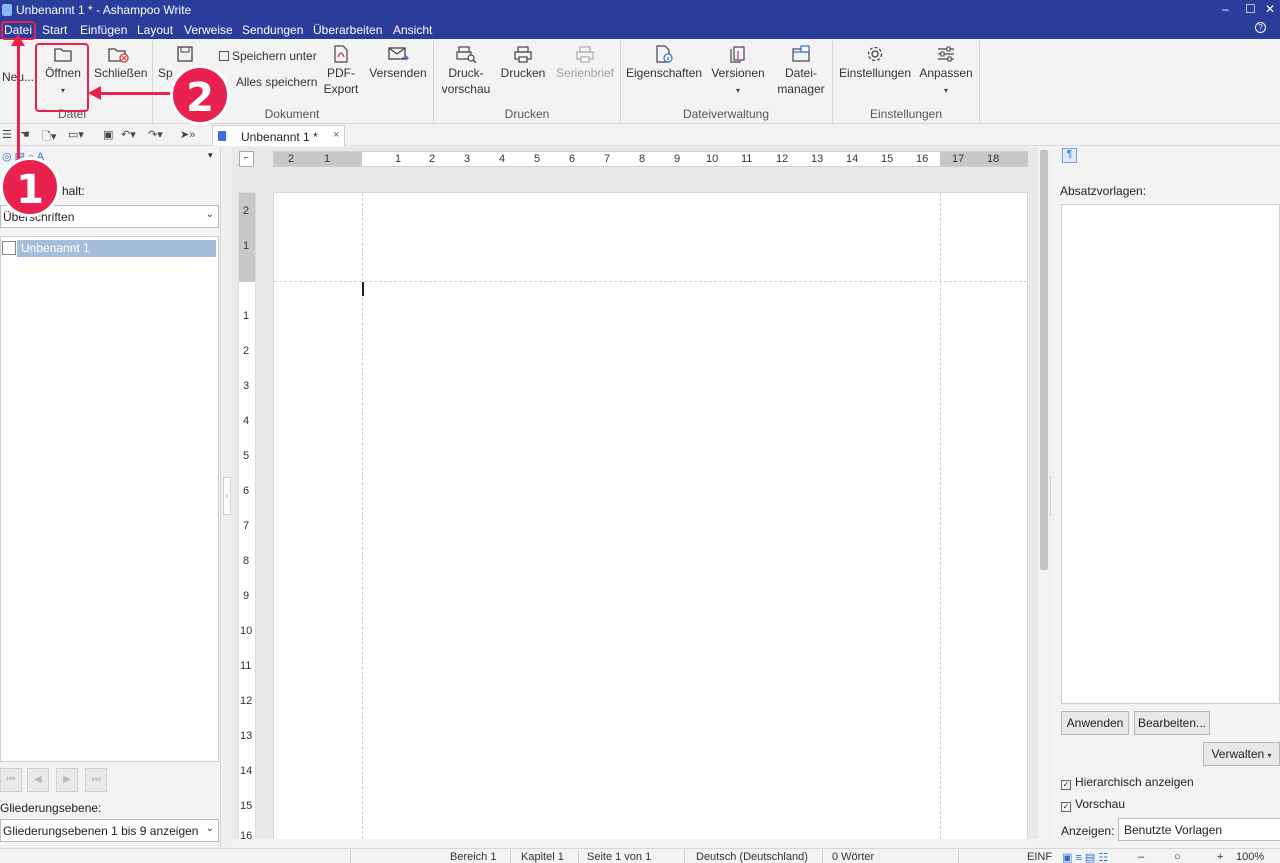  I want to click on vertical-scrollbar, so click(1044, 497).